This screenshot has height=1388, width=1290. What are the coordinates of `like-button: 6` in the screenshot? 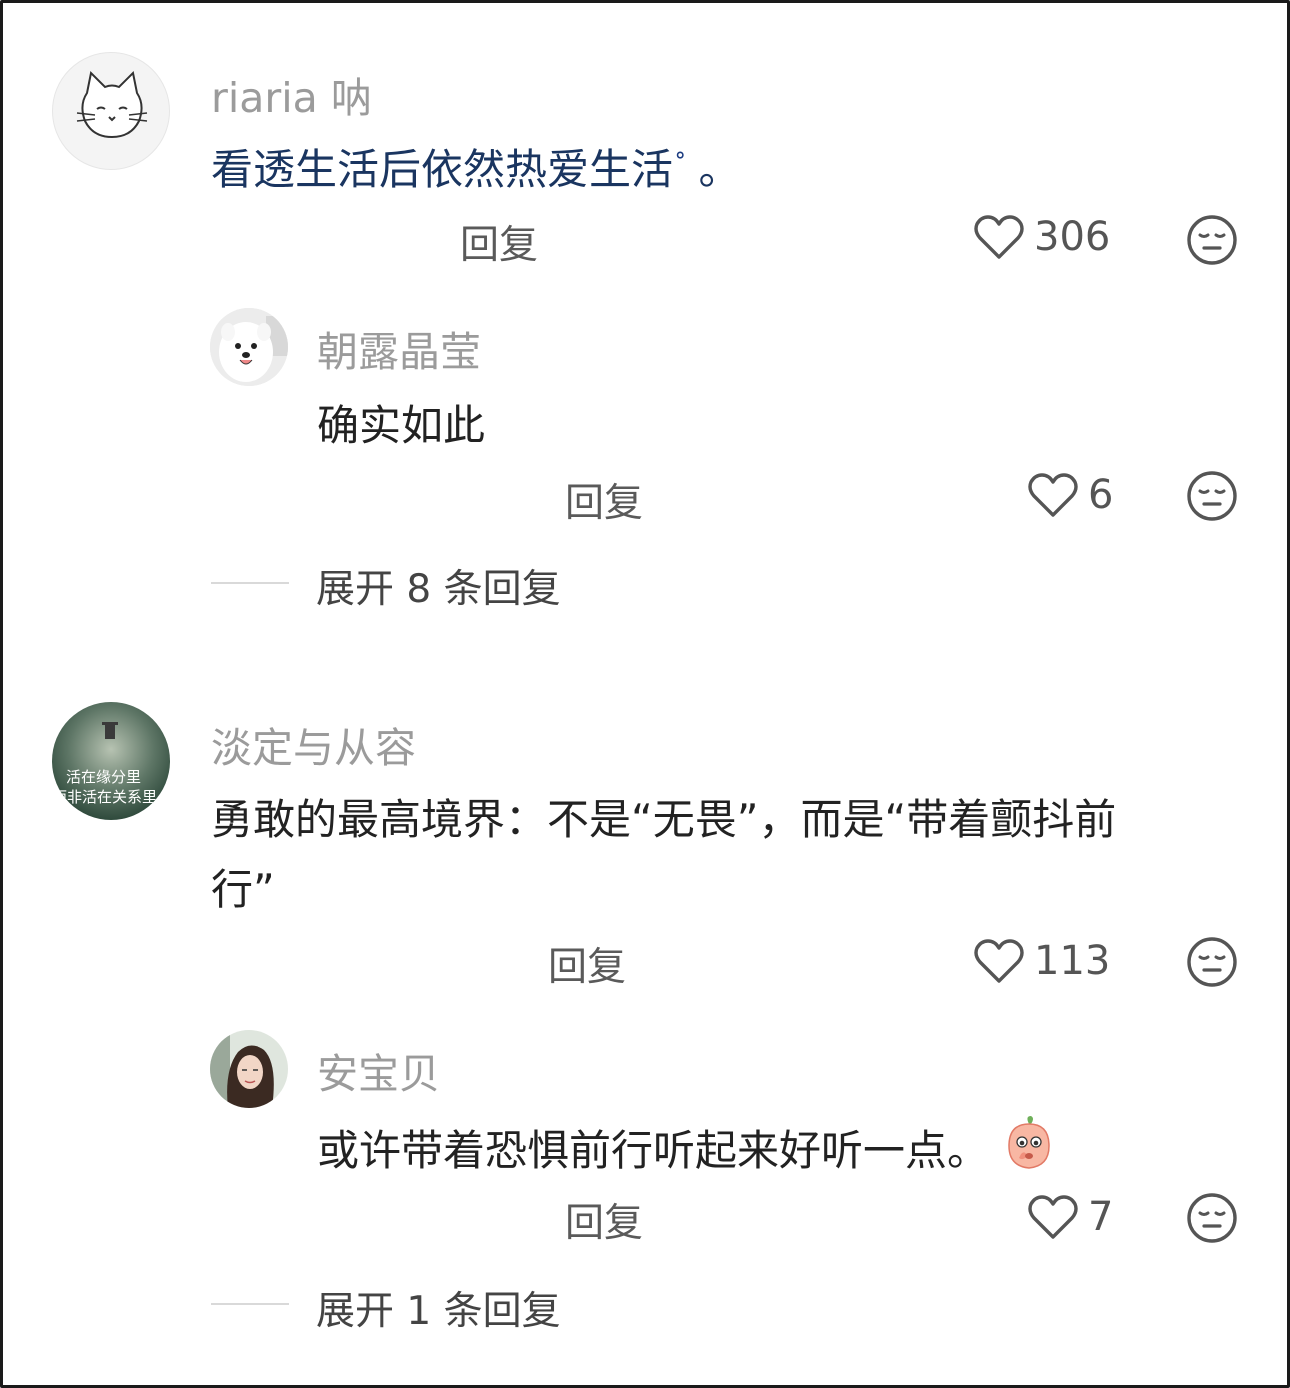 It's located at (1070, 495).